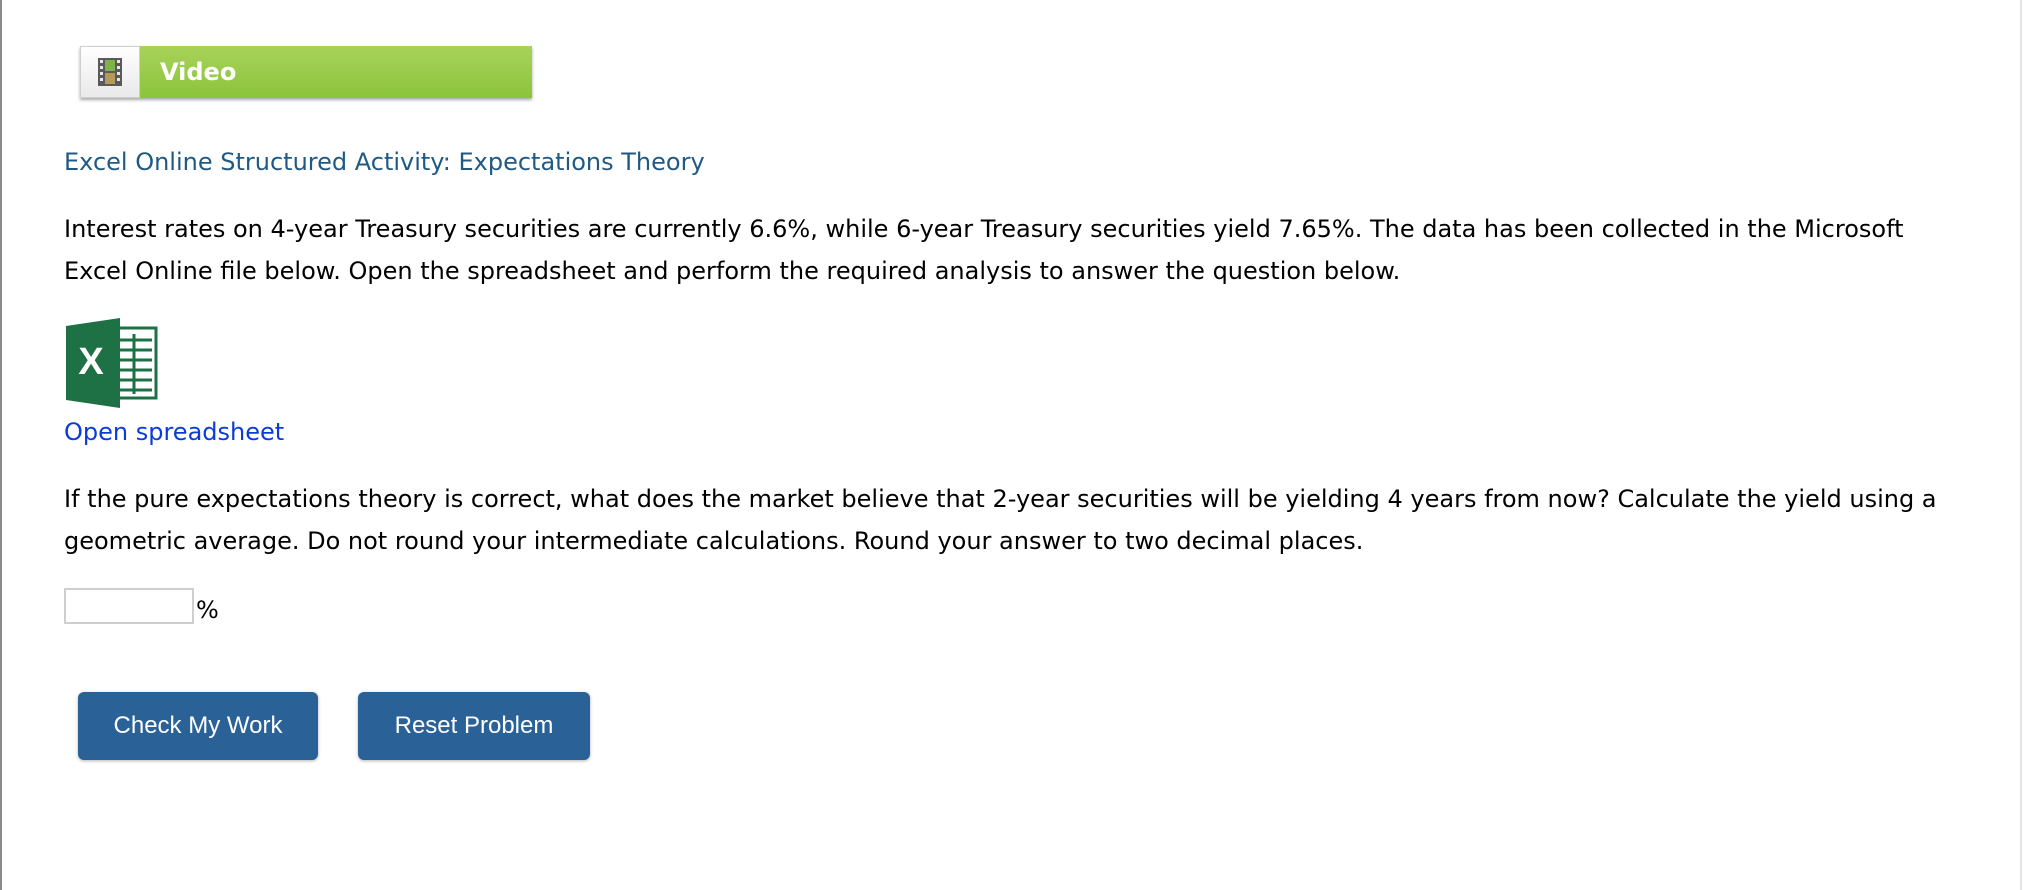 The height and width of the screenshot is (890, 2032). What do you see at coordinates (198, 726) in the screenshot?
I see `check-my-work-button: Check My Work` at bounding box center [198, 726].